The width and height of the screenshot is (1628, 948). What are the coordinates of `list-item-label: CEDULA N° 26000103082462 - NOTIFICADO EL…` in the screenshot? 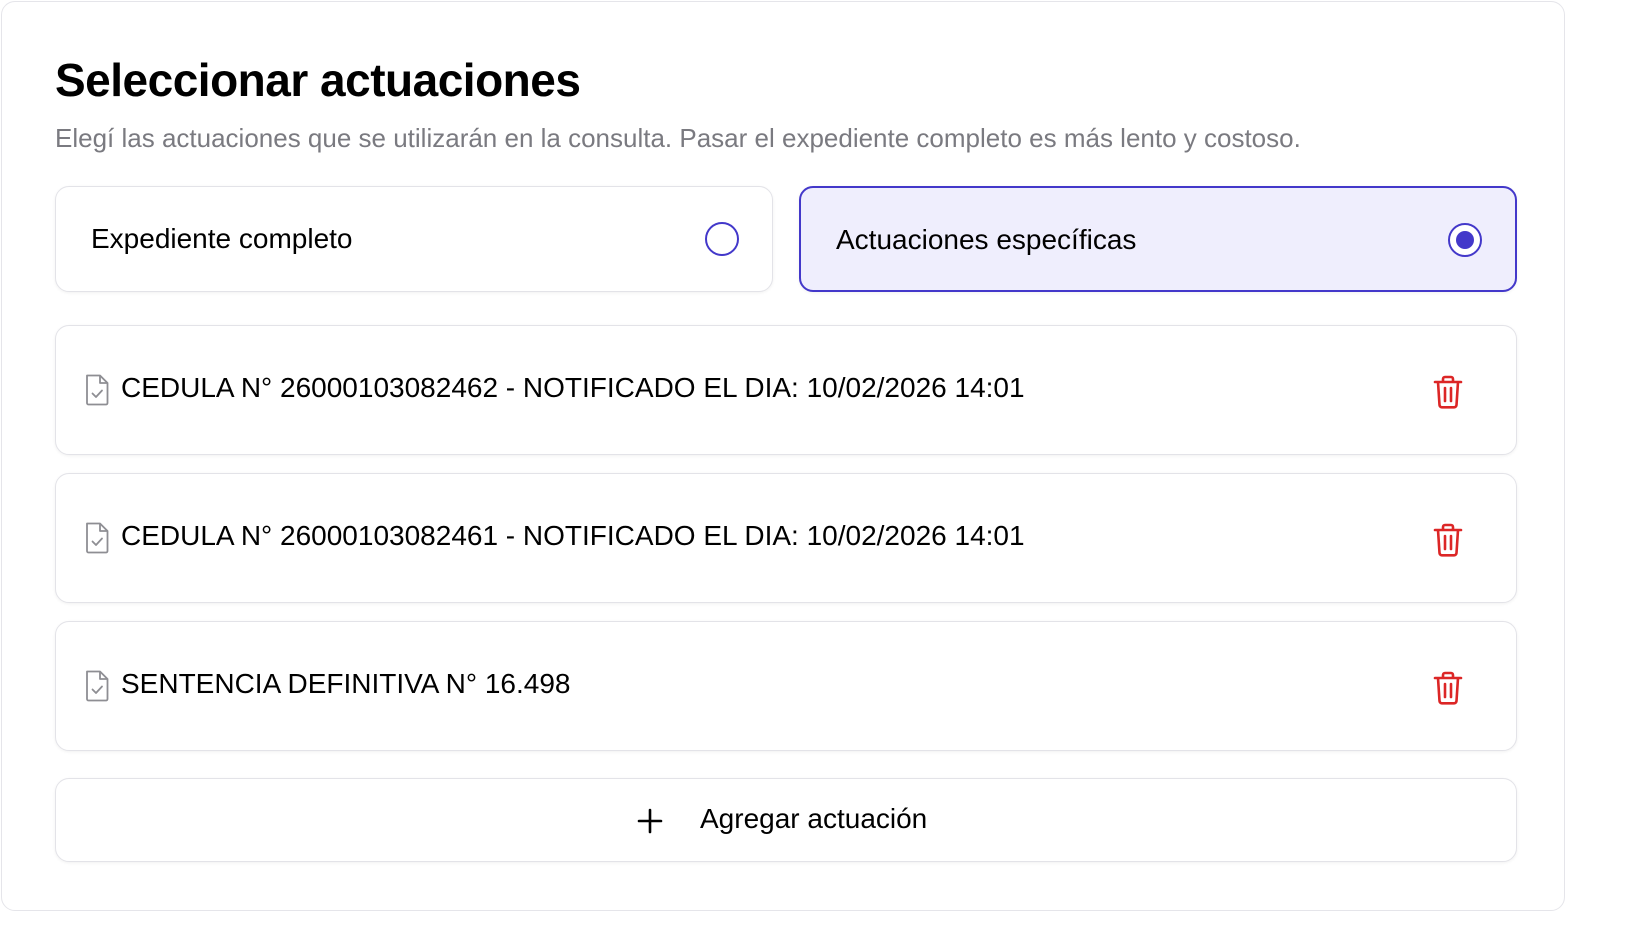 It's located at (573, 387).